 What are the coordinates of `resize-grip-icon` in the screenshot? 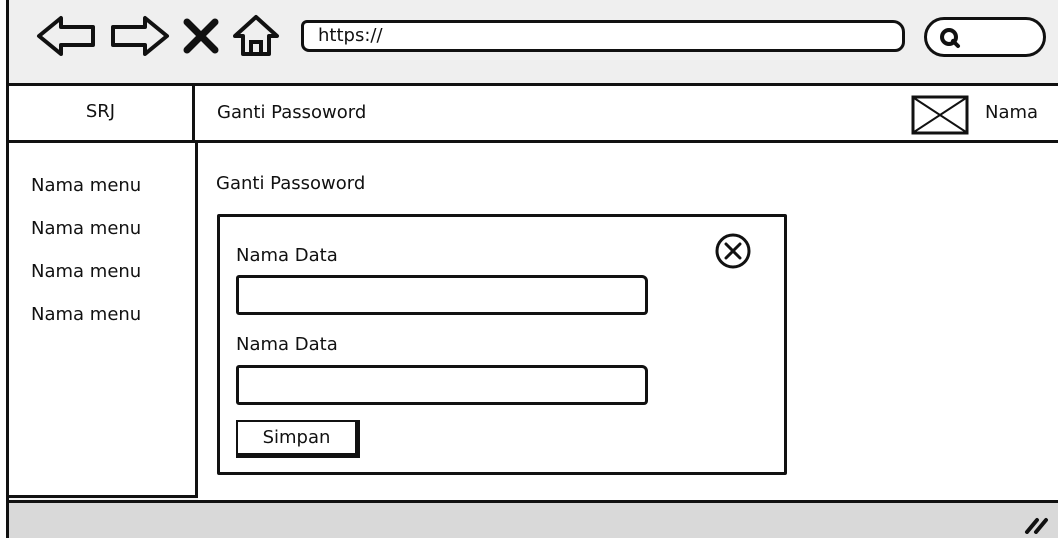 It's located at (1036, 524).